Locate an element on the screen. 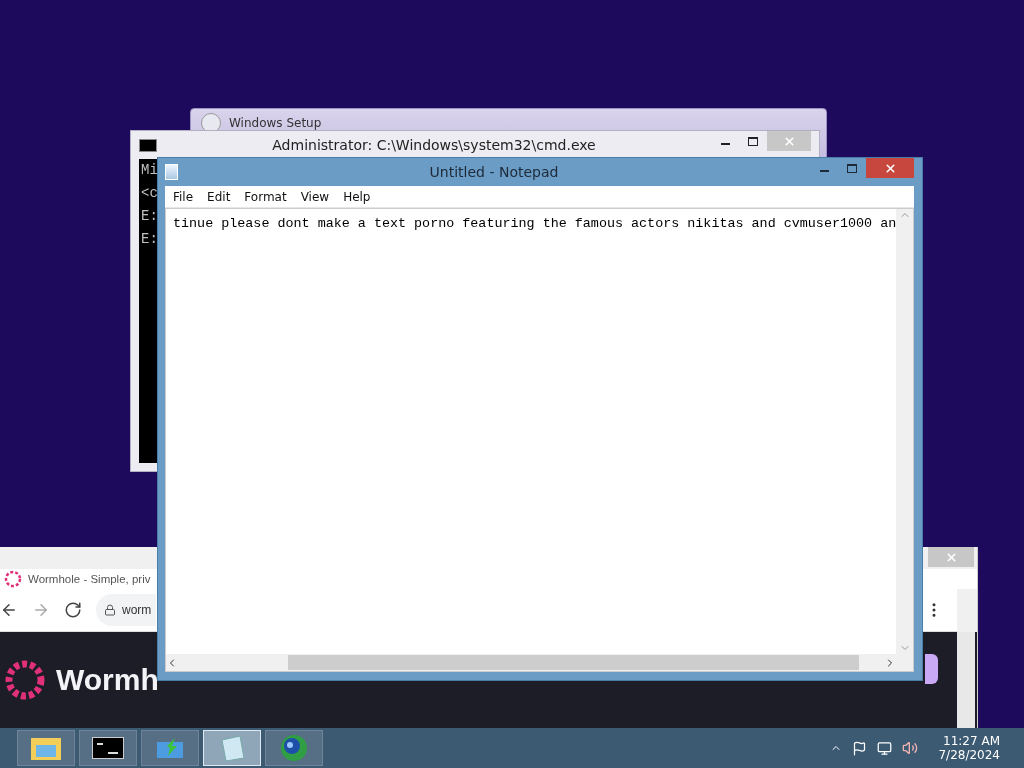  console-line: Mi is located at coordinates (149, 170).